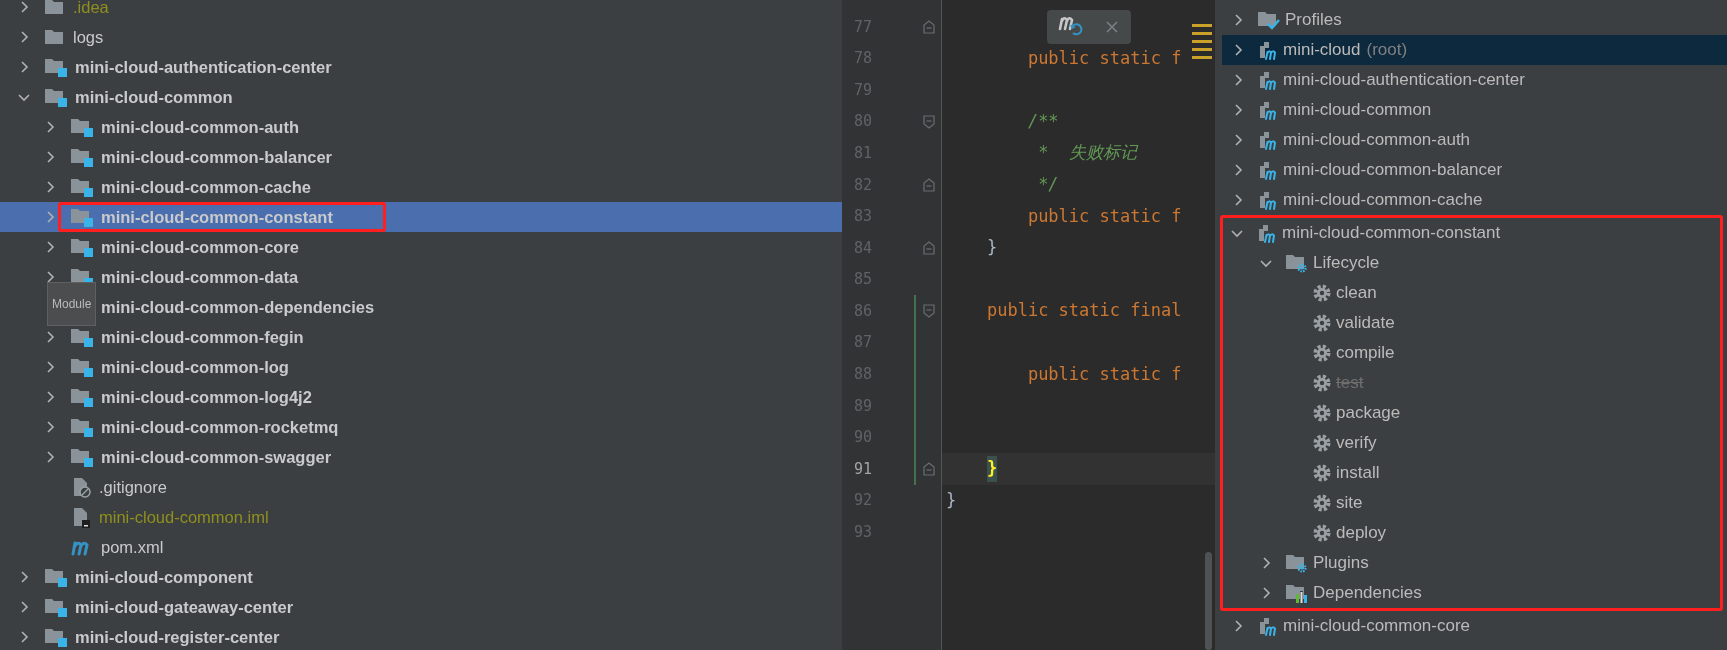  I want to click on tree-item-label: mini-cloud-gateaway-center, so click(184, 607).